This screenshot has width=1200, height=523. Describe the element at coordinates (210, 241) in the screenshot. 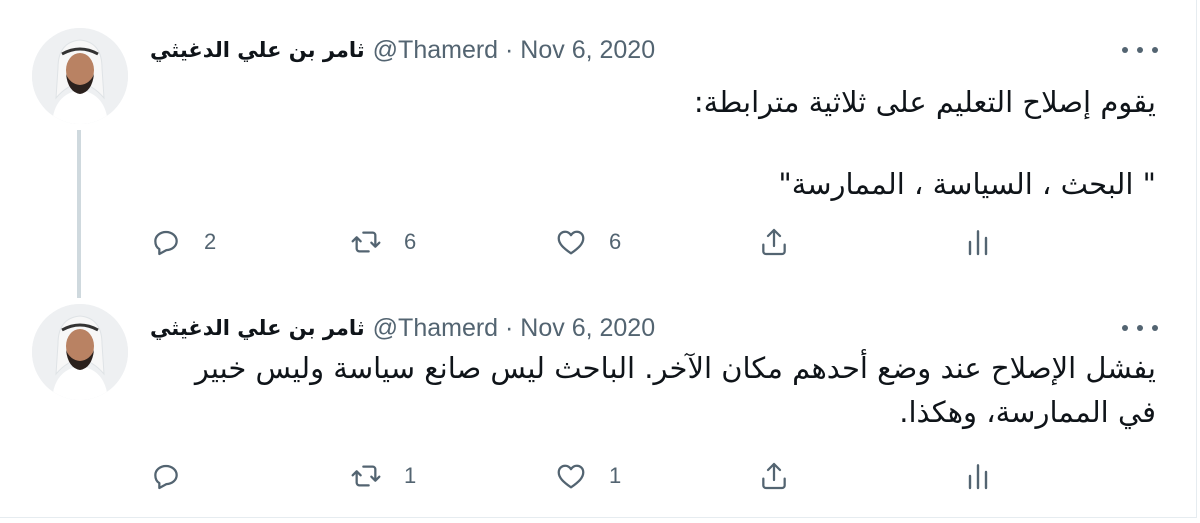

I see `reply-count: 2` at that location.